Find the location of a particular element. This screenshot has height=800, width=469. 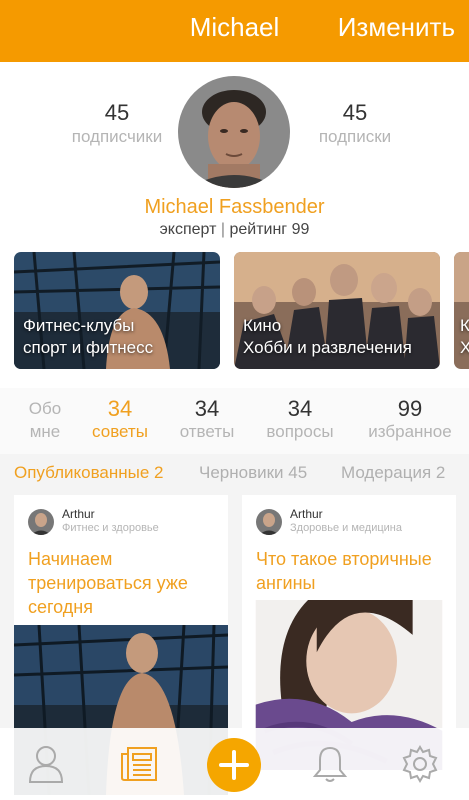

category-title: К is located at coordinates (464, 325).